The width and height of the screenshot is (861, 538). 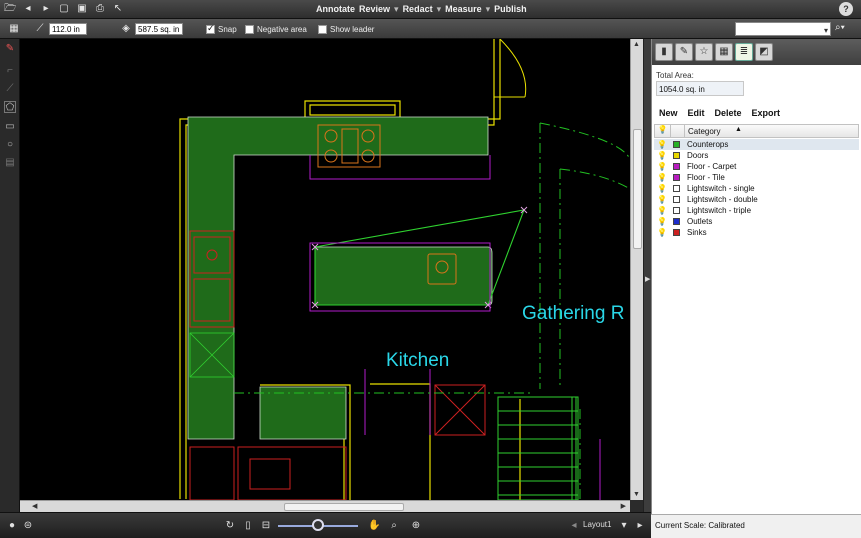 I want to click on category-row: 💡 Lightswitch - double, so click(x=756, y=199).